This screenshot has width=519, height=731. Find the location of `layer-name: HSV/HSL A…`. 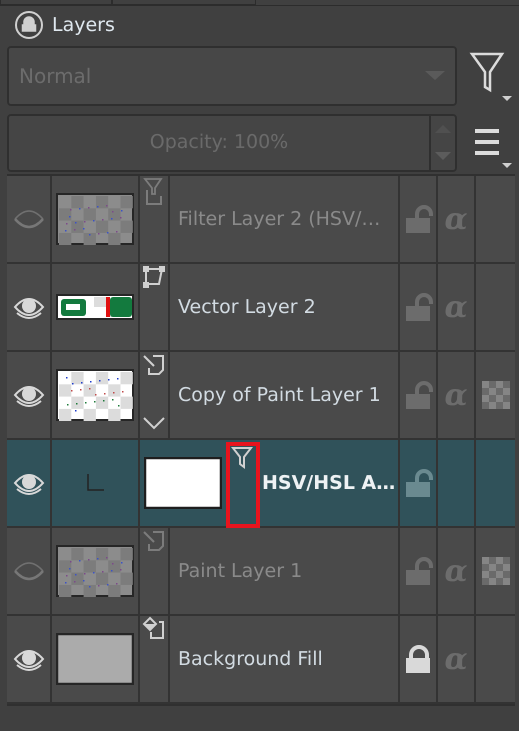

layer-name: HSV/HSL A… is located at coordinates (329, 483).